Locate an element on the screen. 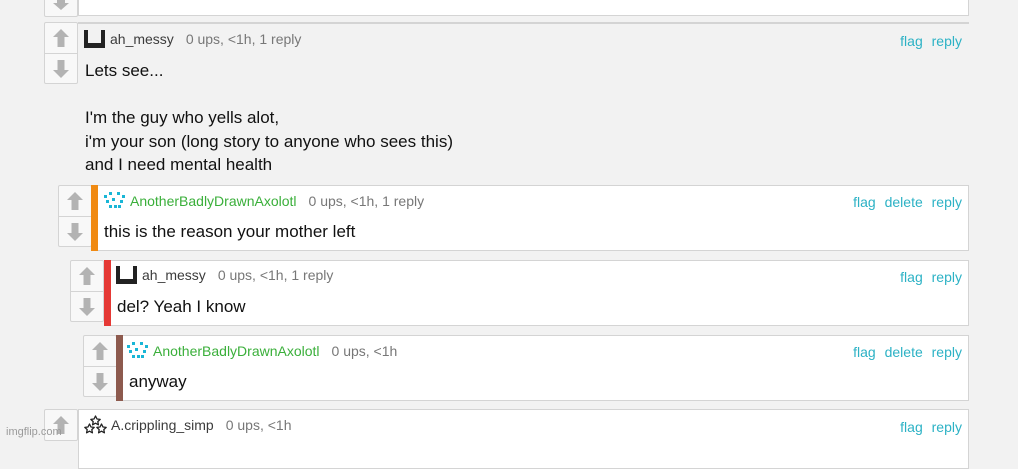  username-link: A.crippling_simp is located at coordinates (162, 425).